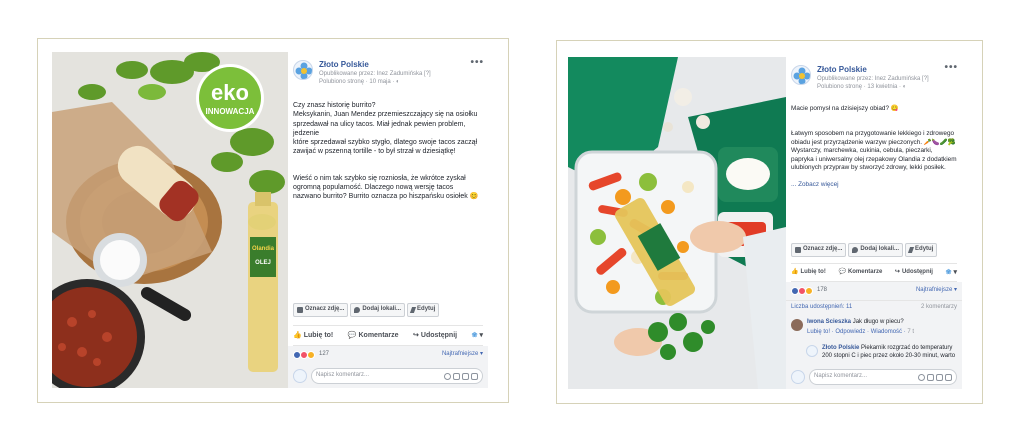 The width and height of the screenshot is (1024, 431). What do you see at coordinates (300, 309) in the screenshot?
I see `tag-icon` at bounding box center [300, 309].